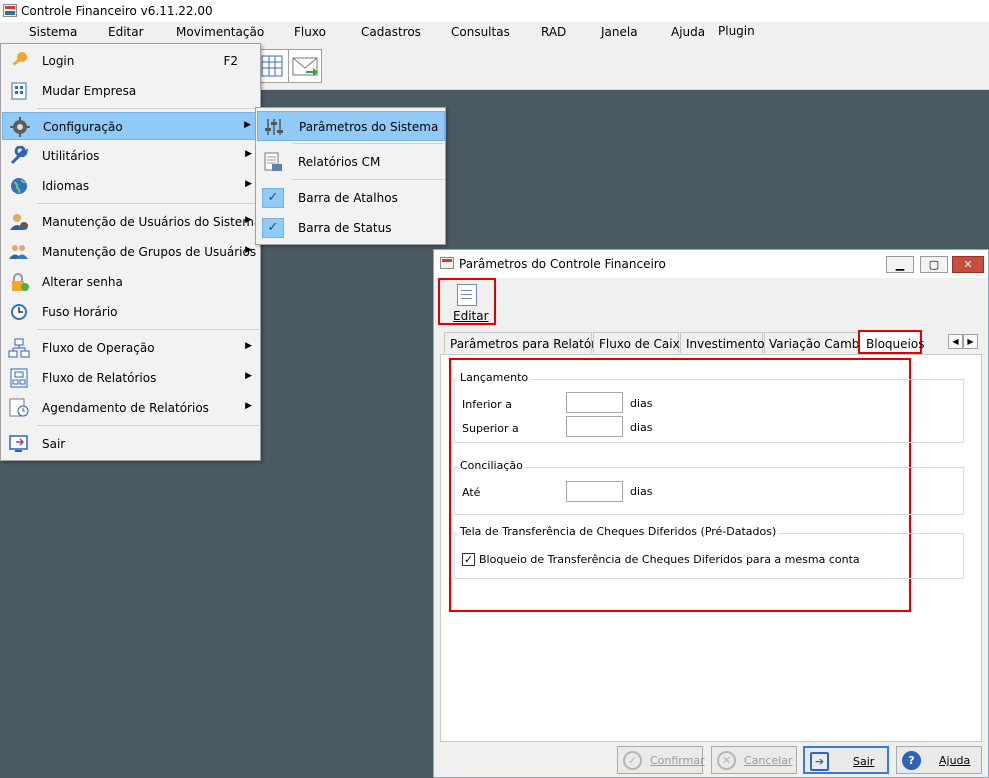  Describe the element at coordinates (641, 427) in the screenshot. I see `superior-unit: dias` at that location.